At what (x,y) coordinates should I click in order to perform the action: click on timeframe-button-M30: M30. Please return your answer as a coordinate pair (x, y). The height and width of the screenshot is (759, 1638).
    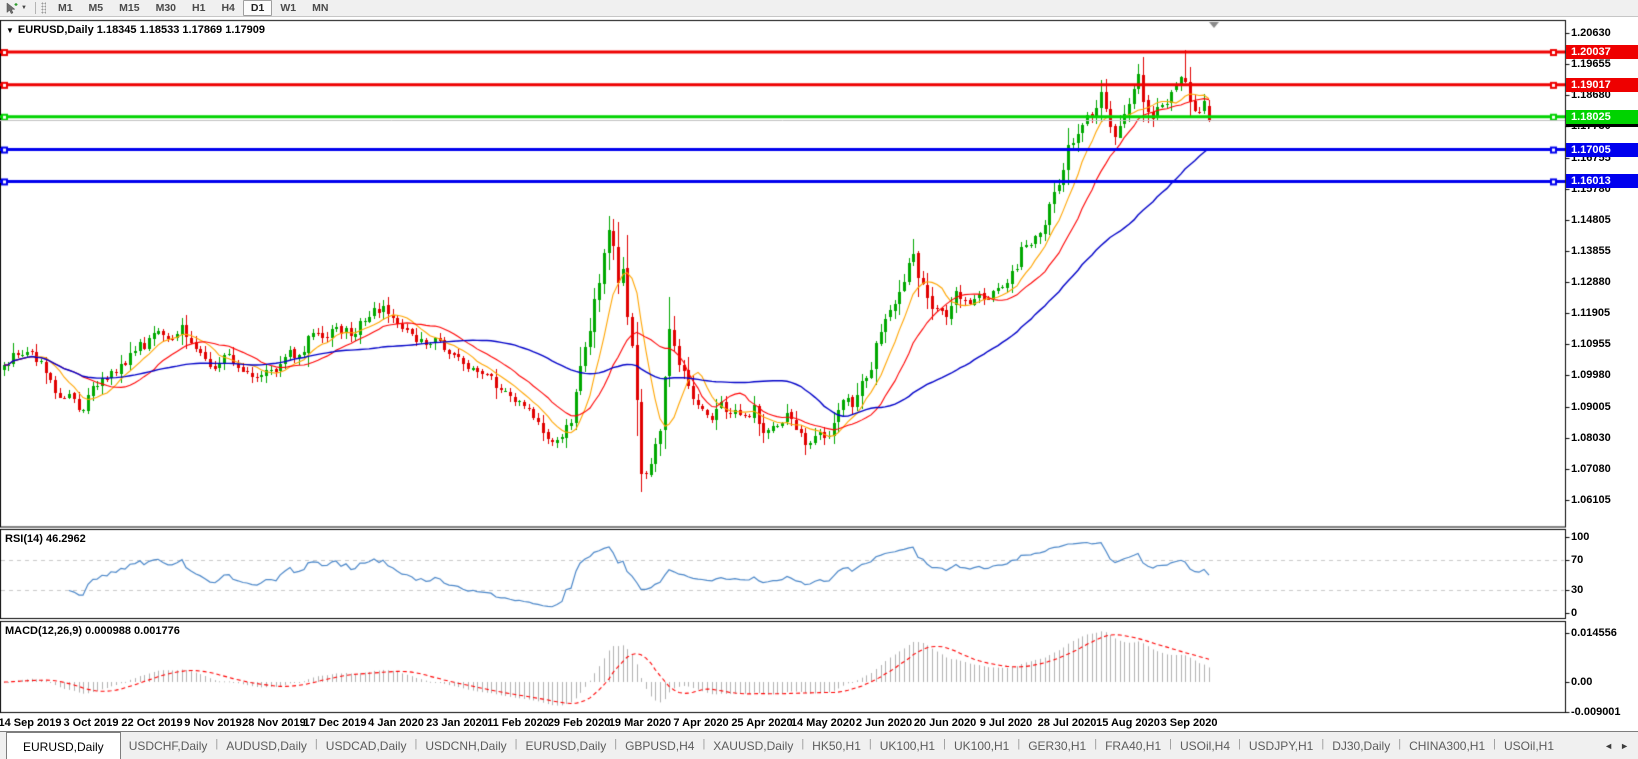
    Looking at the image, I should click on (166, 8).